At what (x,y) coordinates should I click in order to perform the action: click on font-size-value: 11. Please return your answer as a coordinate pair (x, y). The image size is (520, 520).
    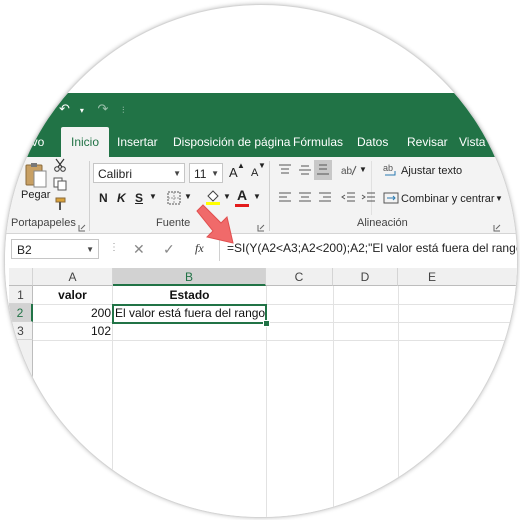
    Looking at the image, I should click on (200, 174).